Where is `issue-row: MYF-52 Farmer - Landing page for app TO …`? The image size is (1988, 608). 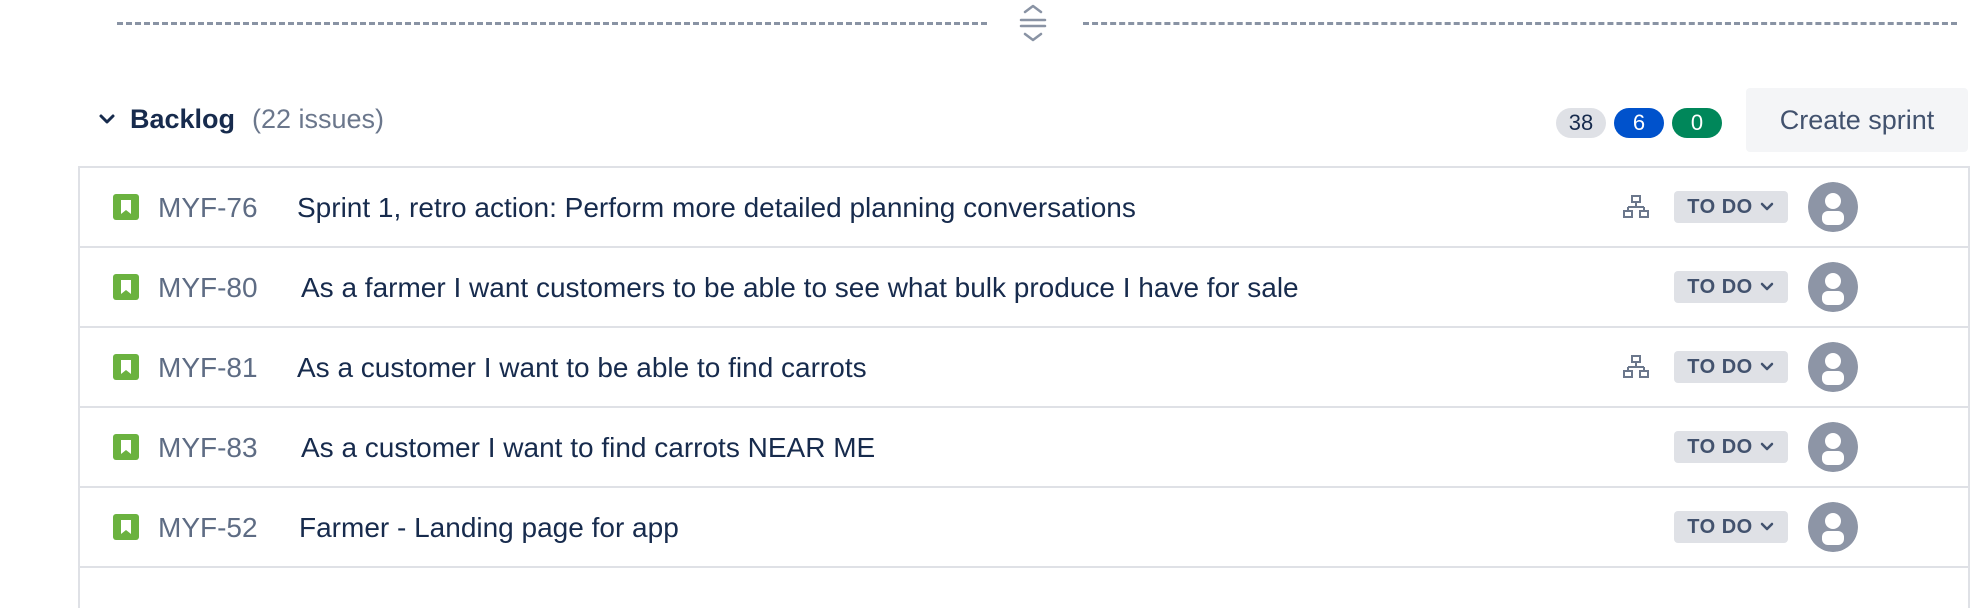
issue-row: MYF-52 Farmer - Landing page for app TO … is located at coordinates (1024, 528).